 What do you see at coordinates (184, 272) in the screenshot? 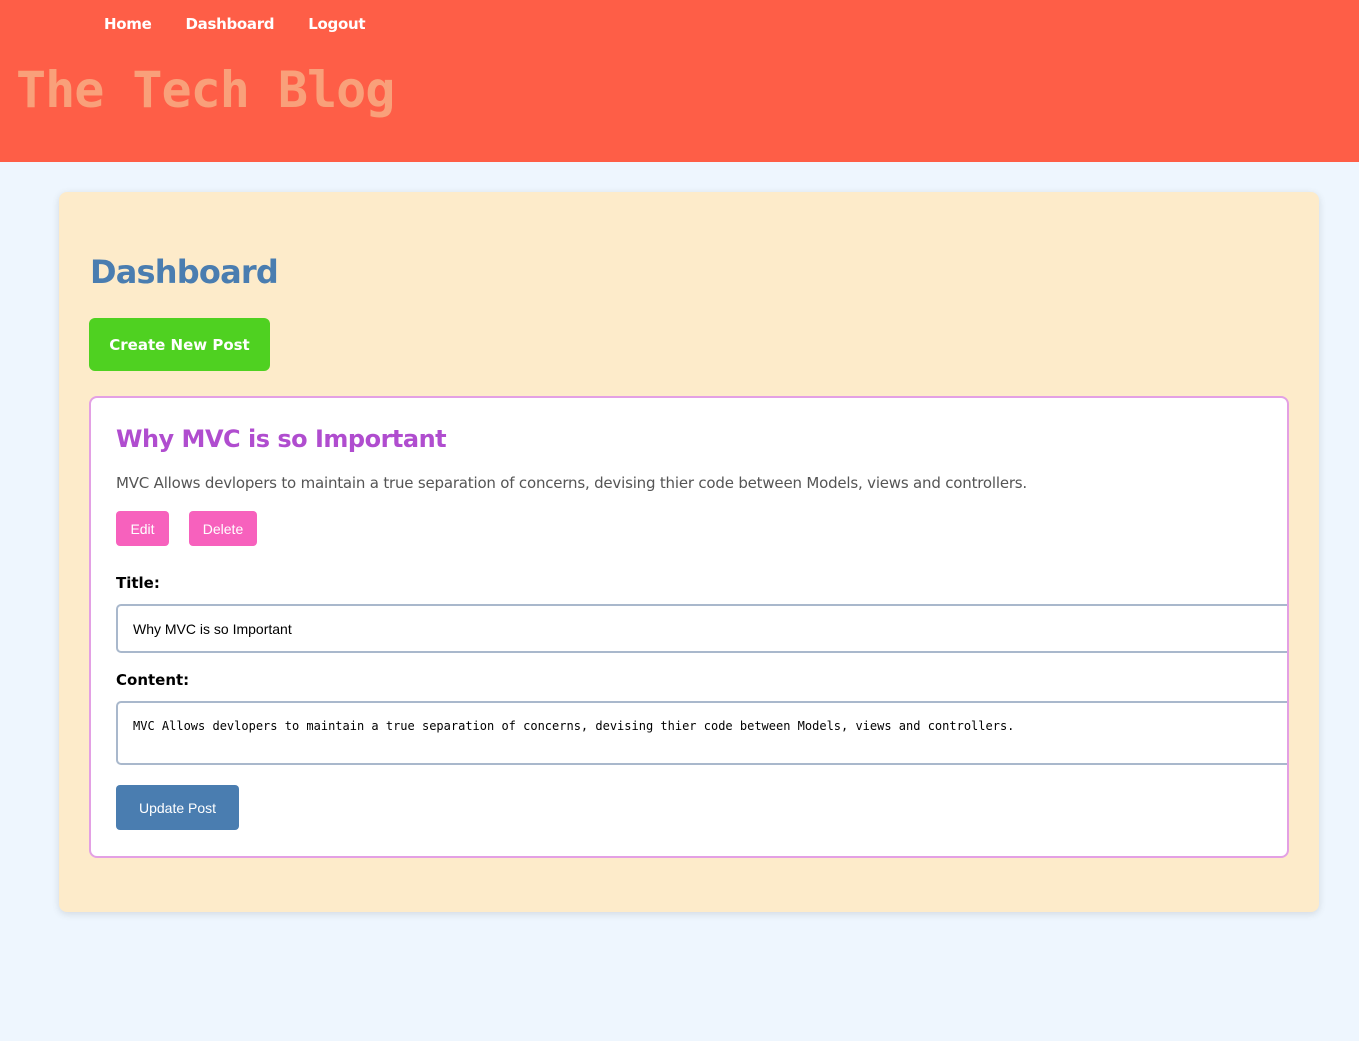
I see `page-title: Dashboard` at bounding box center [184, 272].